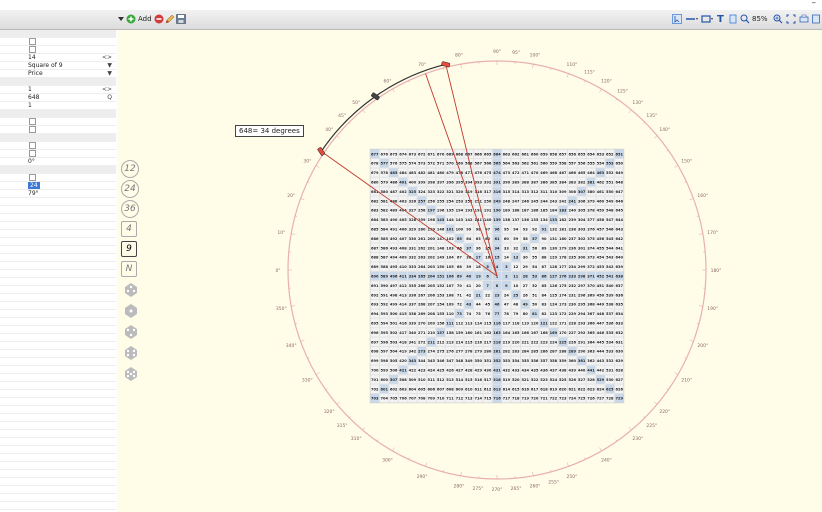  I want to click on grid-number: 499, so click(394, 305).